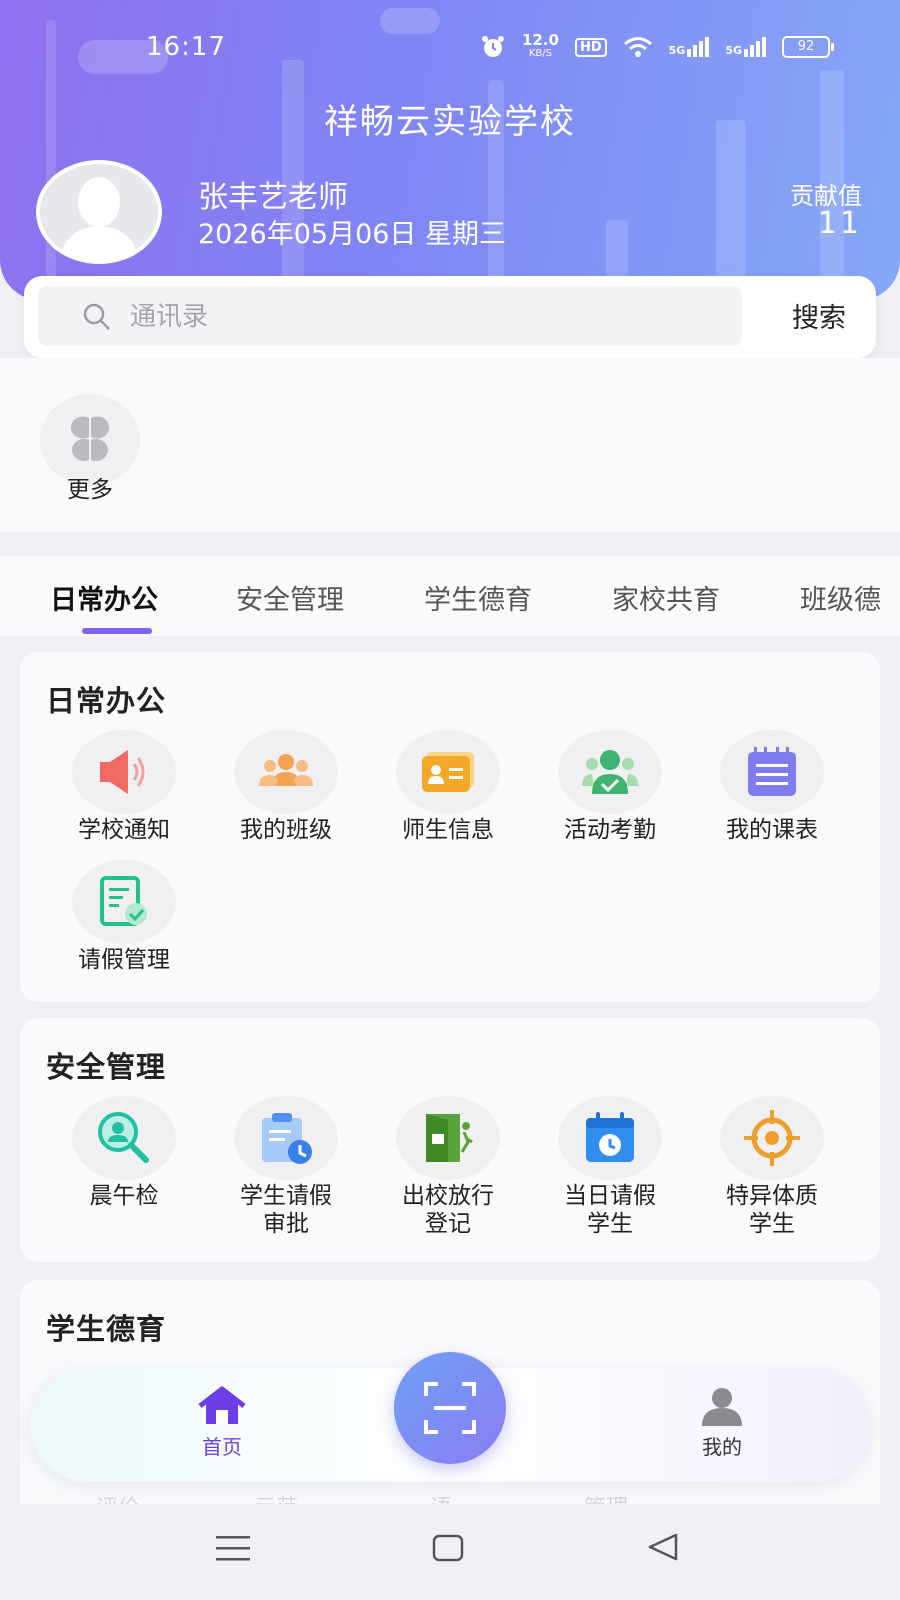  What do you see at coordinates (450, 48) in the screenshot?
I see `status-bar: 16:17 12.0 KB/S HD 5G 5G 92` at bounding box center [450, 48].